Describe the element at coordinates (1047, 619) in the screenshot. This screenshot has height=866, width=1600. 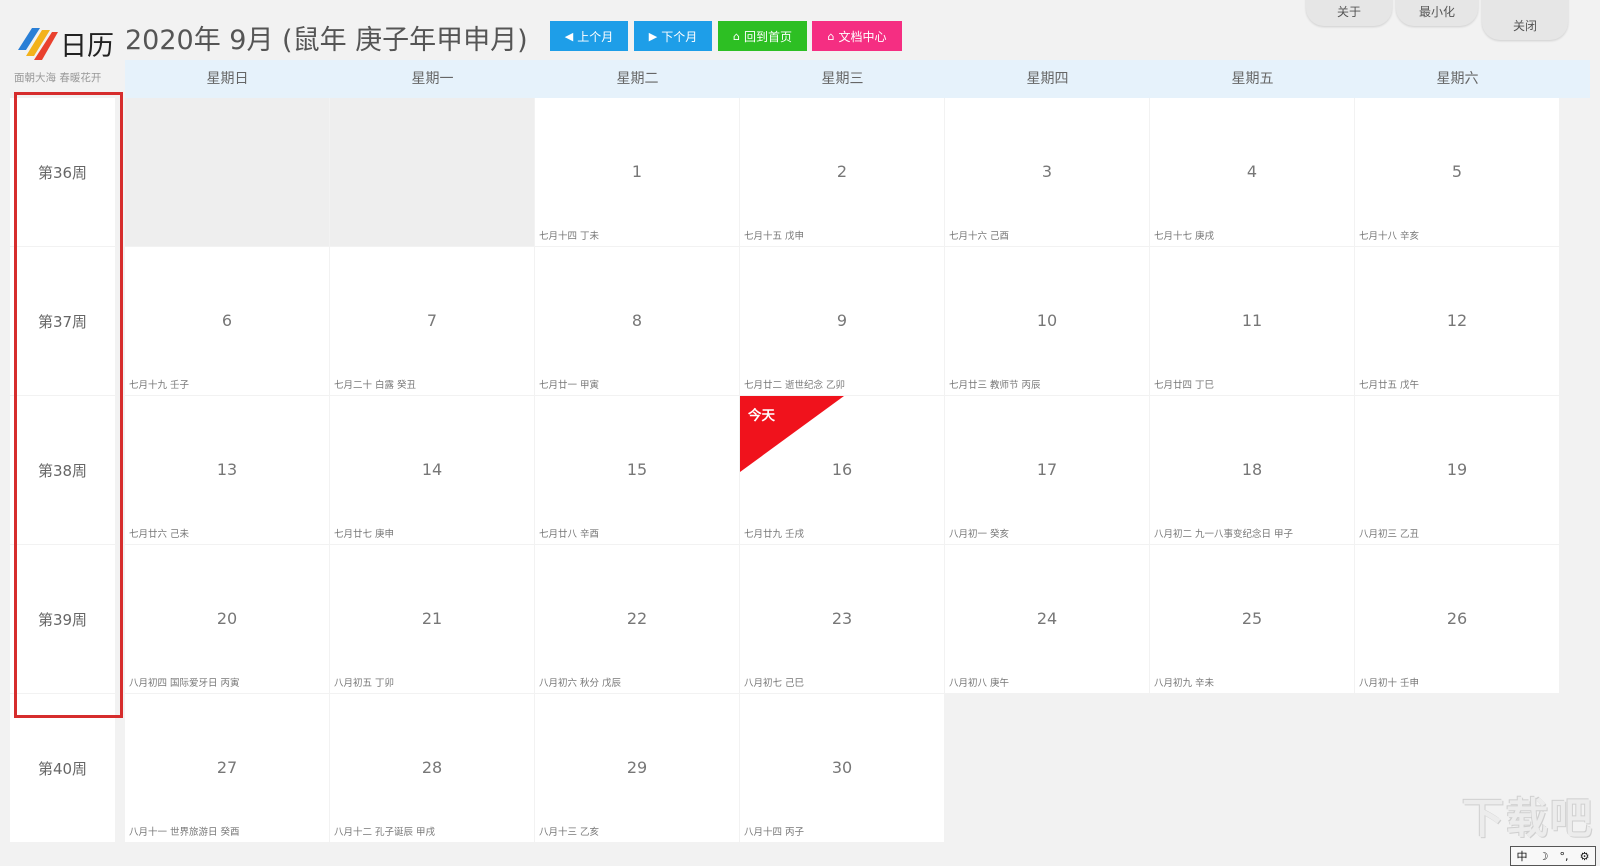
I see `day-cell: 24 八月初八 庚午` at that location.